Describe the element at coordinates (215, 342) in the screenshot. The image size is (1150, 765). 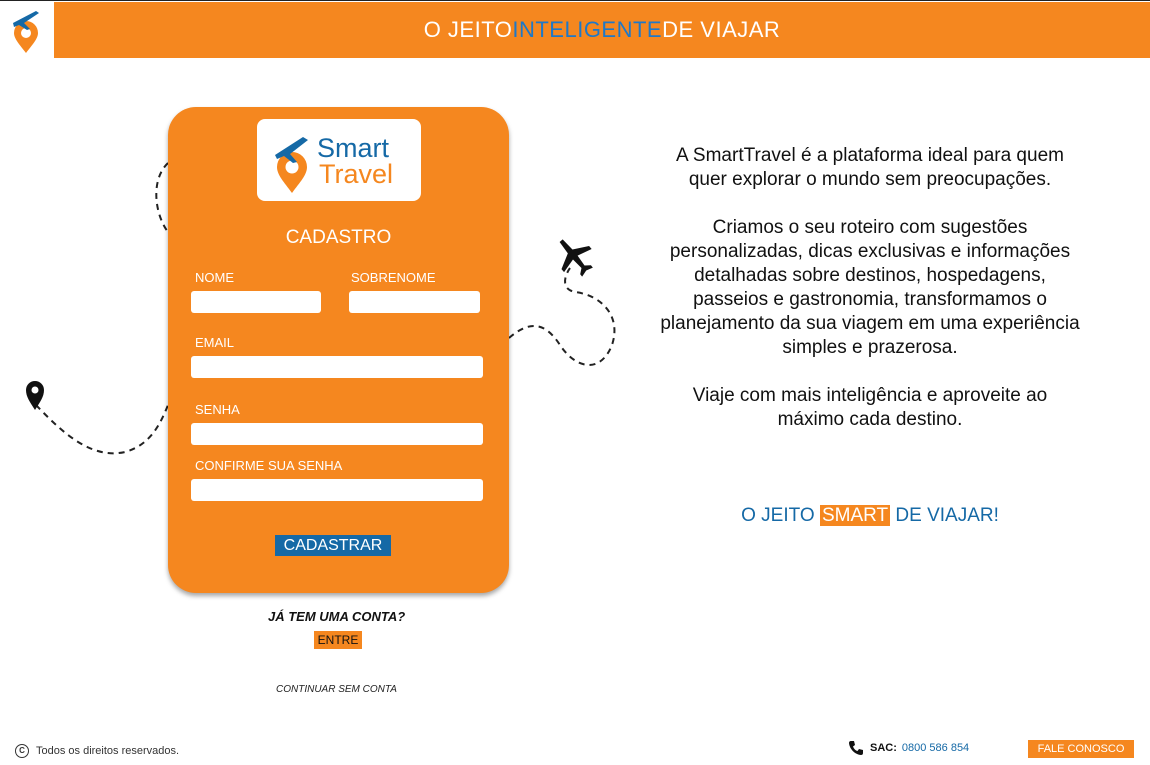
I see `email-label: EMAIL` at that location.